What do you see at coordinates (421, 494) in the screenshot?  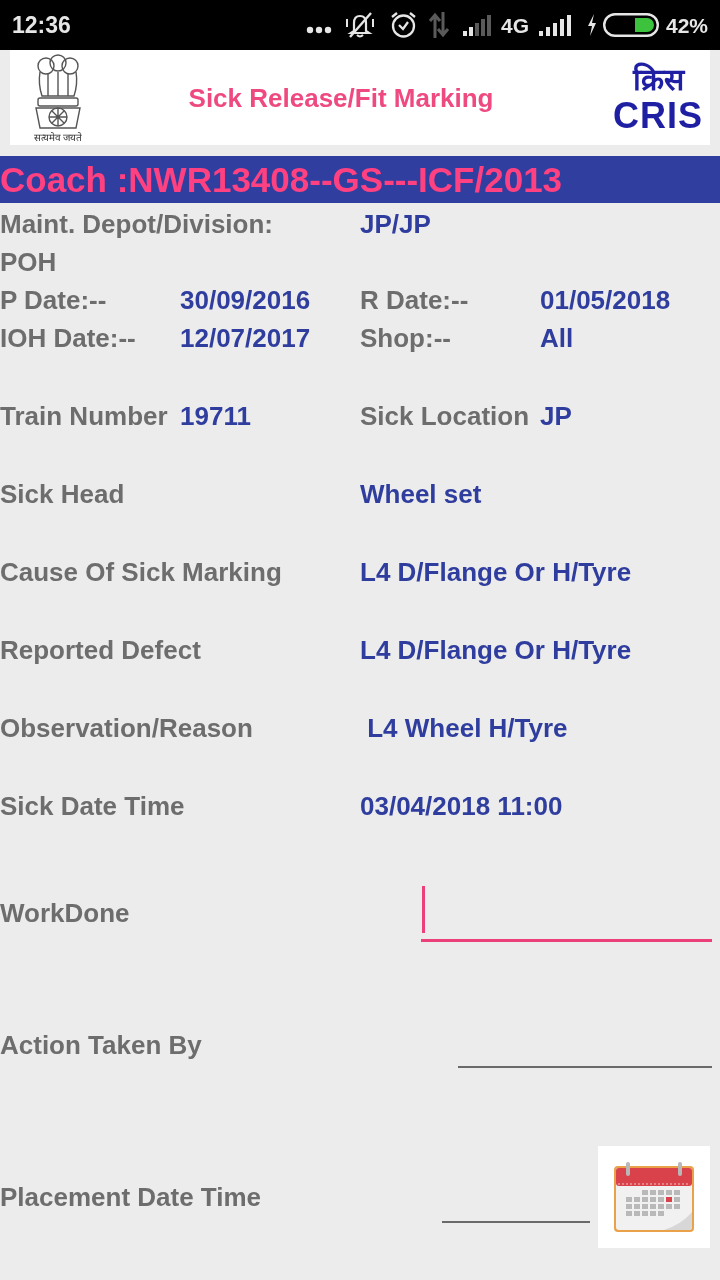 I see `field-value: Wheel set` at bounding box center [421, 494].